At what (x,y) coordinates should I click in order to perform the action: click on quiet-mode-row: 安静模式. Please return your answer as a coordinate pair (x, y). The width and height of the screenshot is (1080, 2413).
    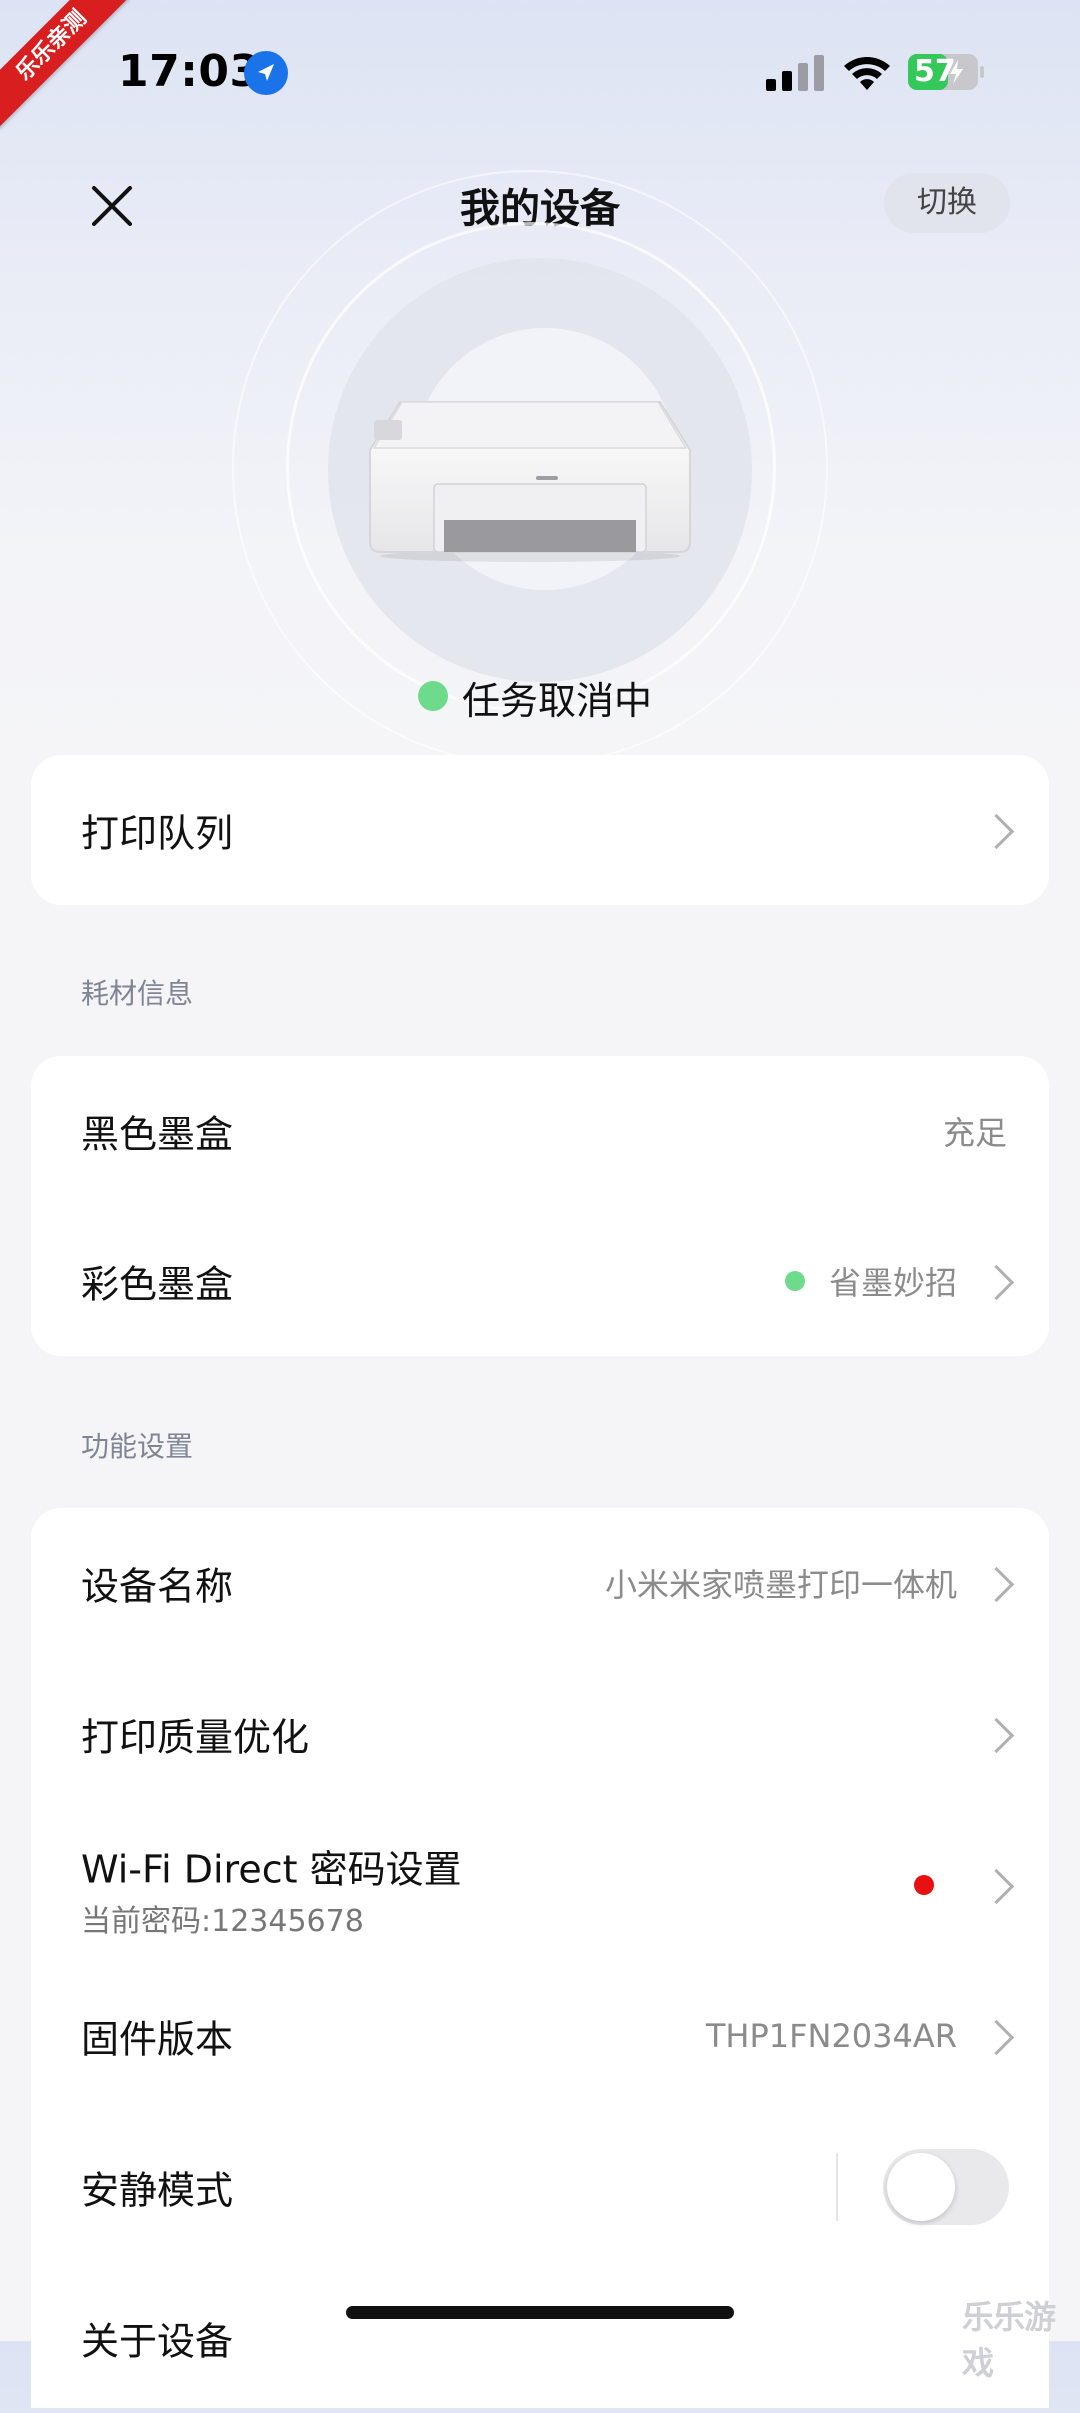
    Looking at the image, I should click on (540, 2187).